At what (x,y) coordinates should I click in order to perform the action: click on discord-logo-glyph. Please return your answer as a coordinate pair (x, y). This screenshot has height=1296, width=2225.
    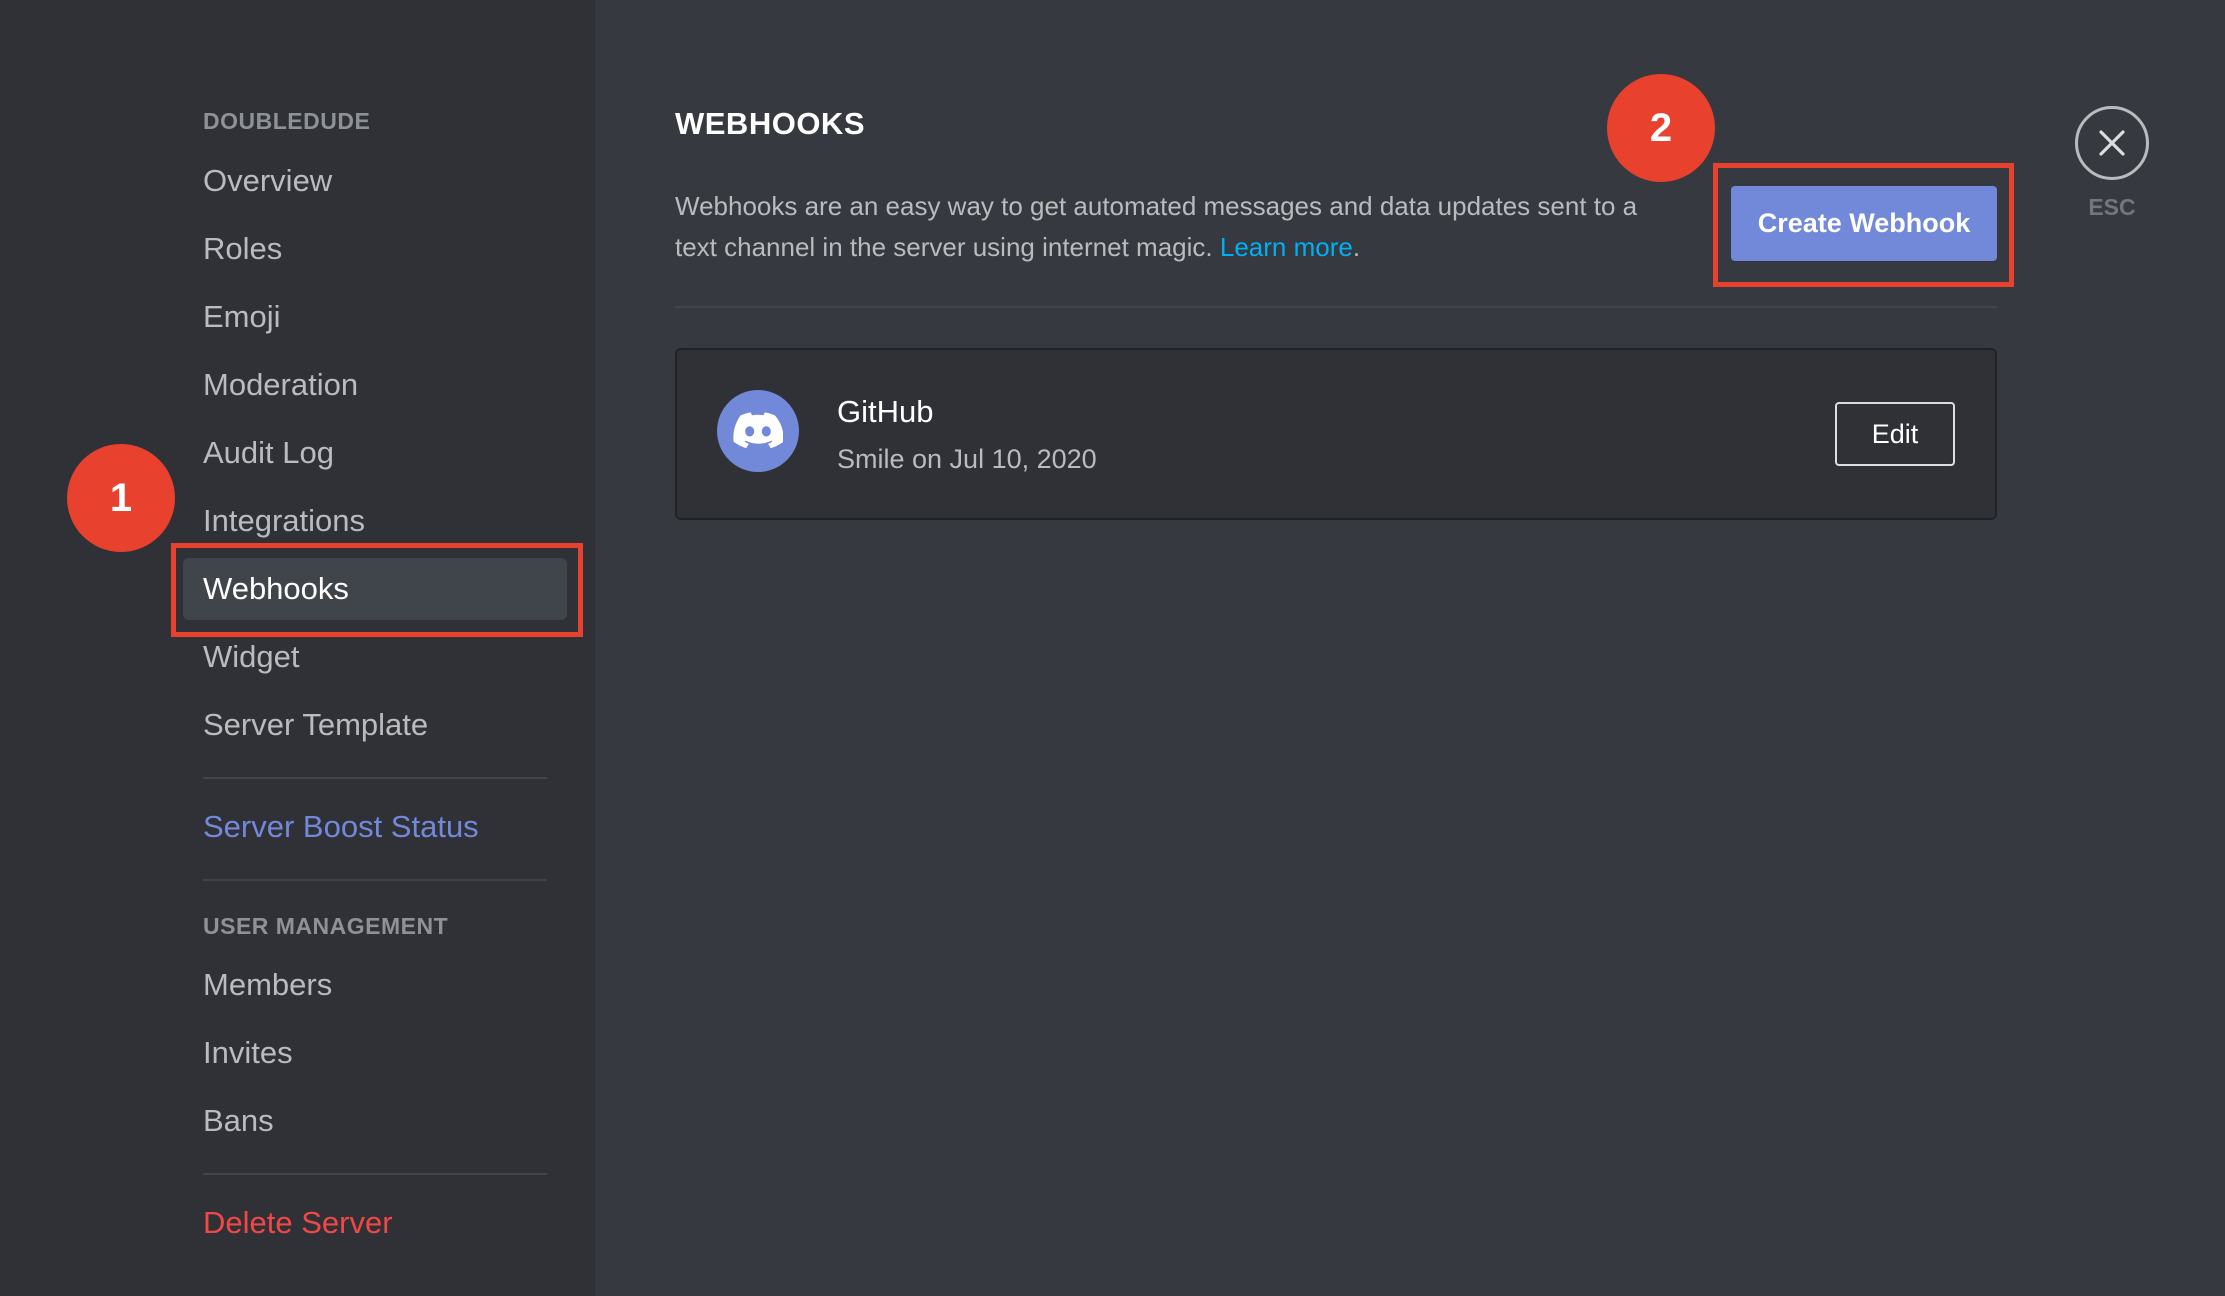
    Looking at the image, I should click on (758, 430).